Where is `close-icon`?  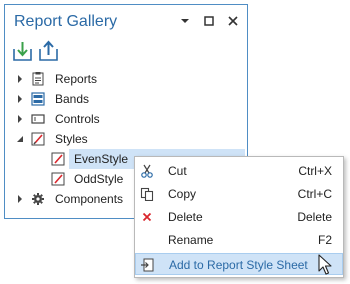 close-icon is located at coordinates (233, 21).